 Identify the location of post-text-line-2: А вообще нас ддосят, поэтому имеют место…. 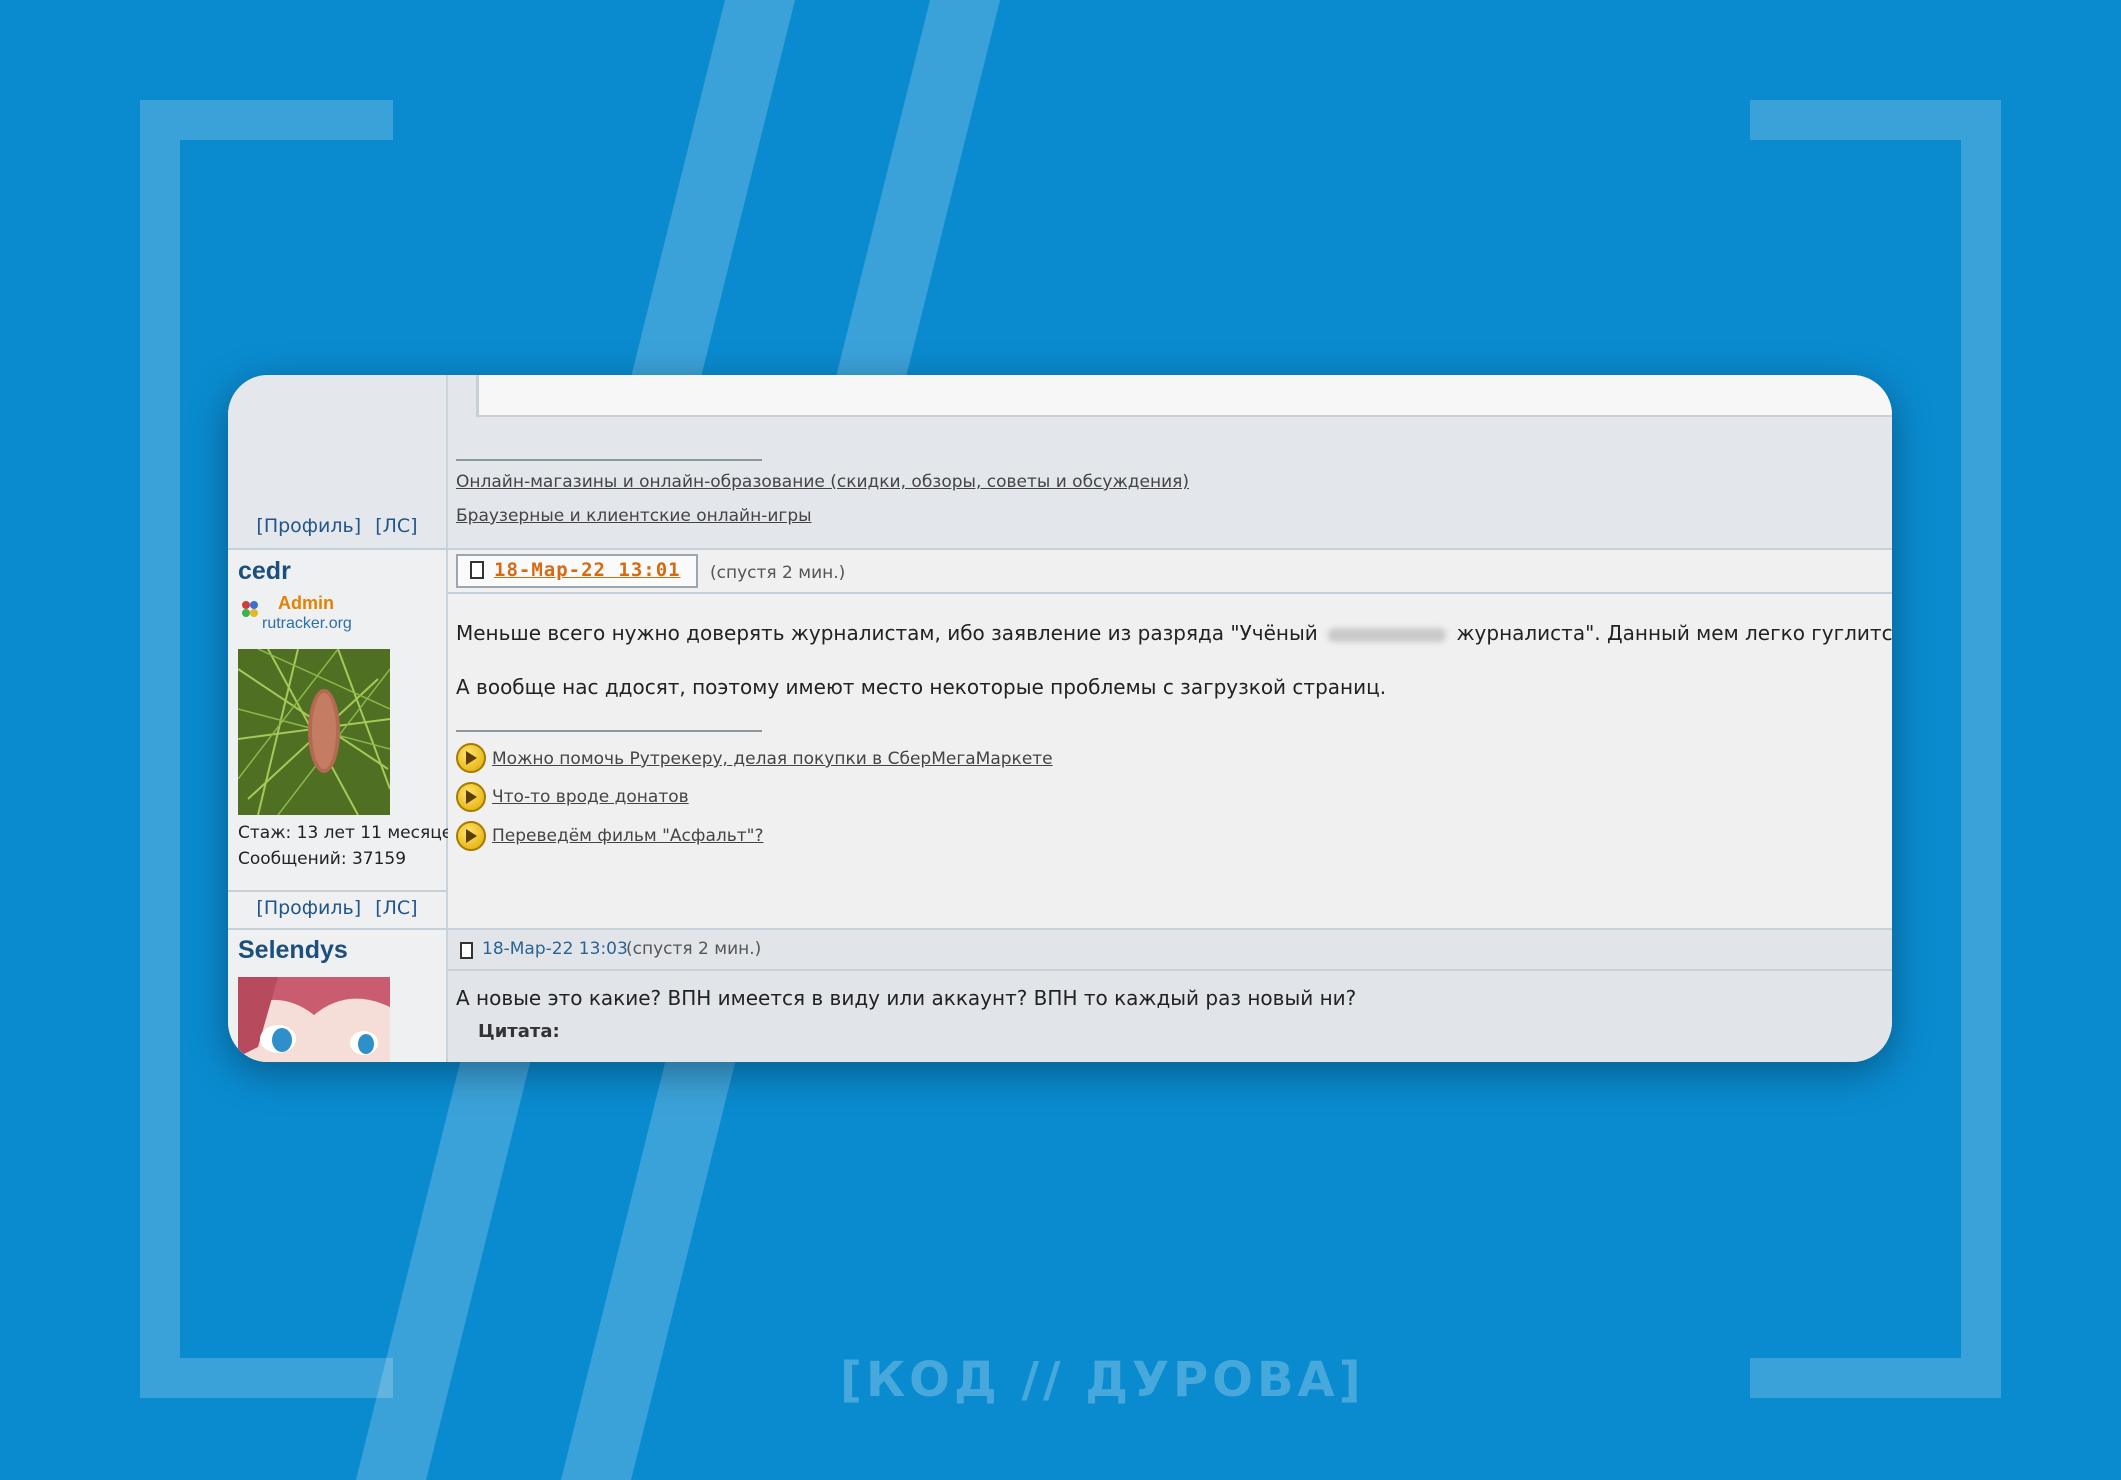
(921, 687).